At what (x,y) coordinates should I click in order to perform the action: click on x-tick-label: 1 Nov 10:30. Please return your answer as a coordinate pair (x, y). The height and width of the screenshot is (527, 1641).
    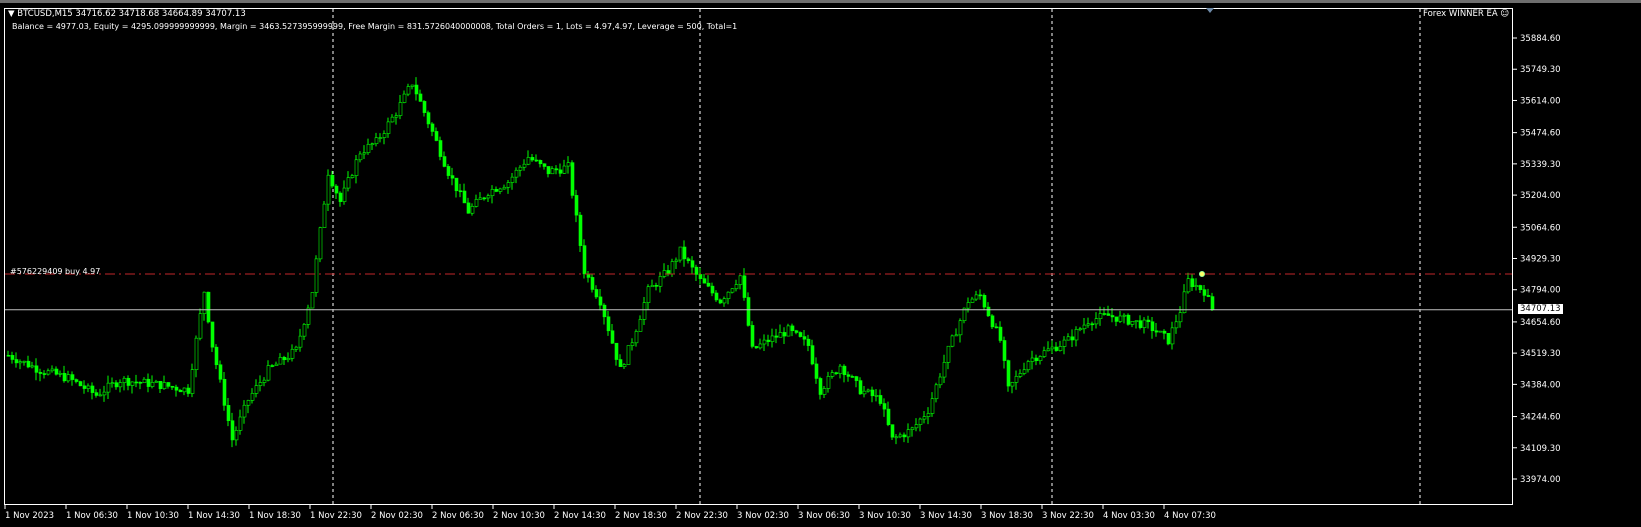
    Looking at the image, I should click on (153, 516).